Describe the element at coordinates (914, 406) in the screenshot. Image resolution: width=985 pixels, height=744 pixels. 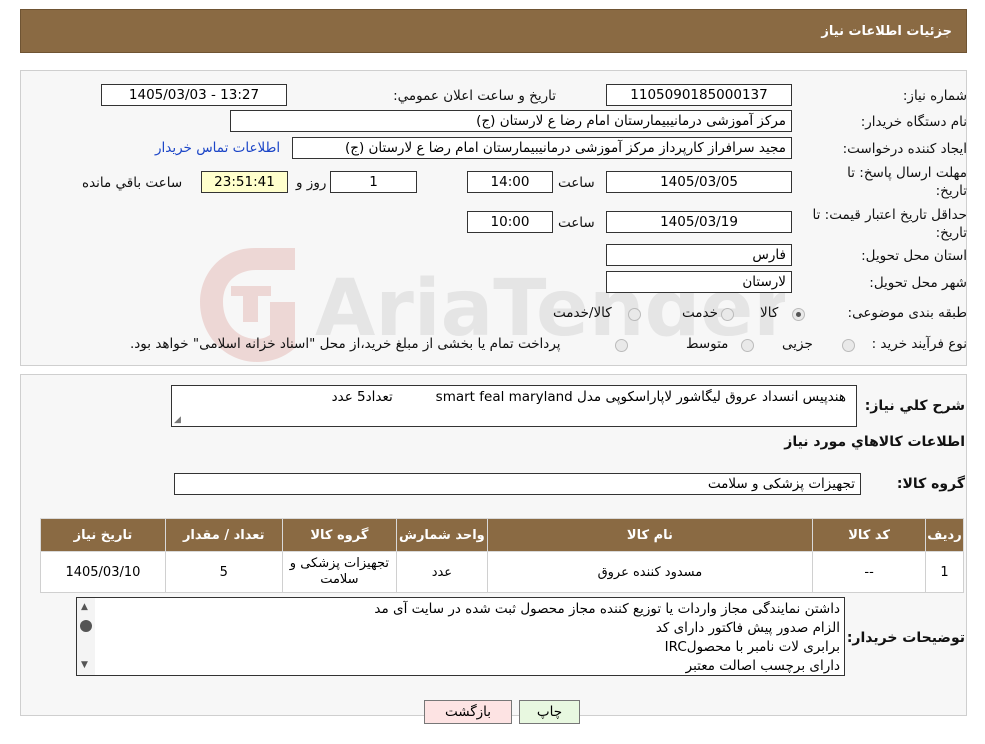
I see `description-label: شرح کلي نياز:` at that location.